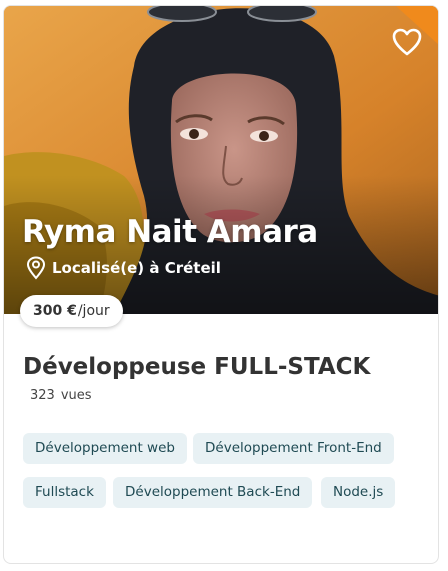  Describe the element at coordinates (93, 311) in the screenshot. I see `price-unit: /jour` at that location.